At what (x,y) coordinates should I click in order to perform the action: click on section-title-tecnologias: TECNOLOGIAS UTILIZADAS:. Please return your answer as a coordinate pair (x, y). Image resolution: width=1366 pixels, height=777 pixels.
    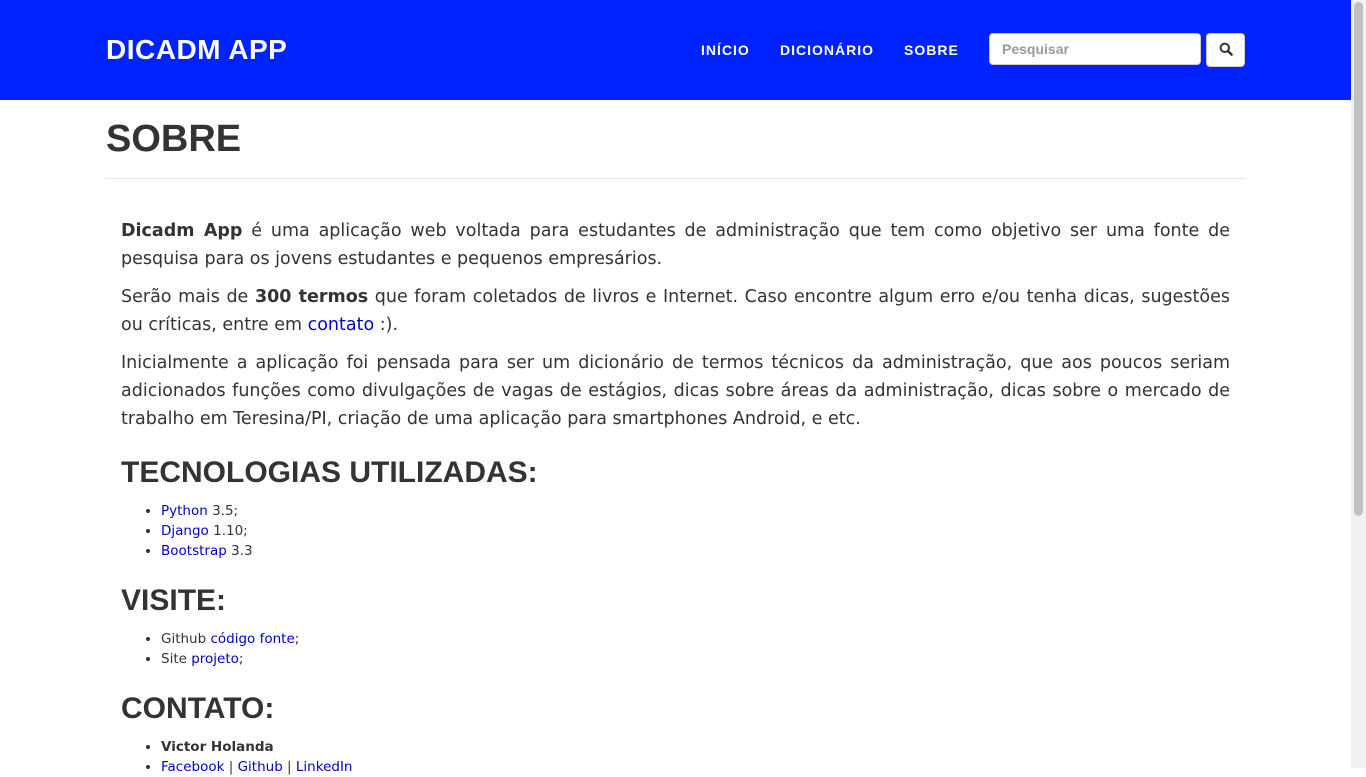
    Looking at the image, I should click on (329, 472).